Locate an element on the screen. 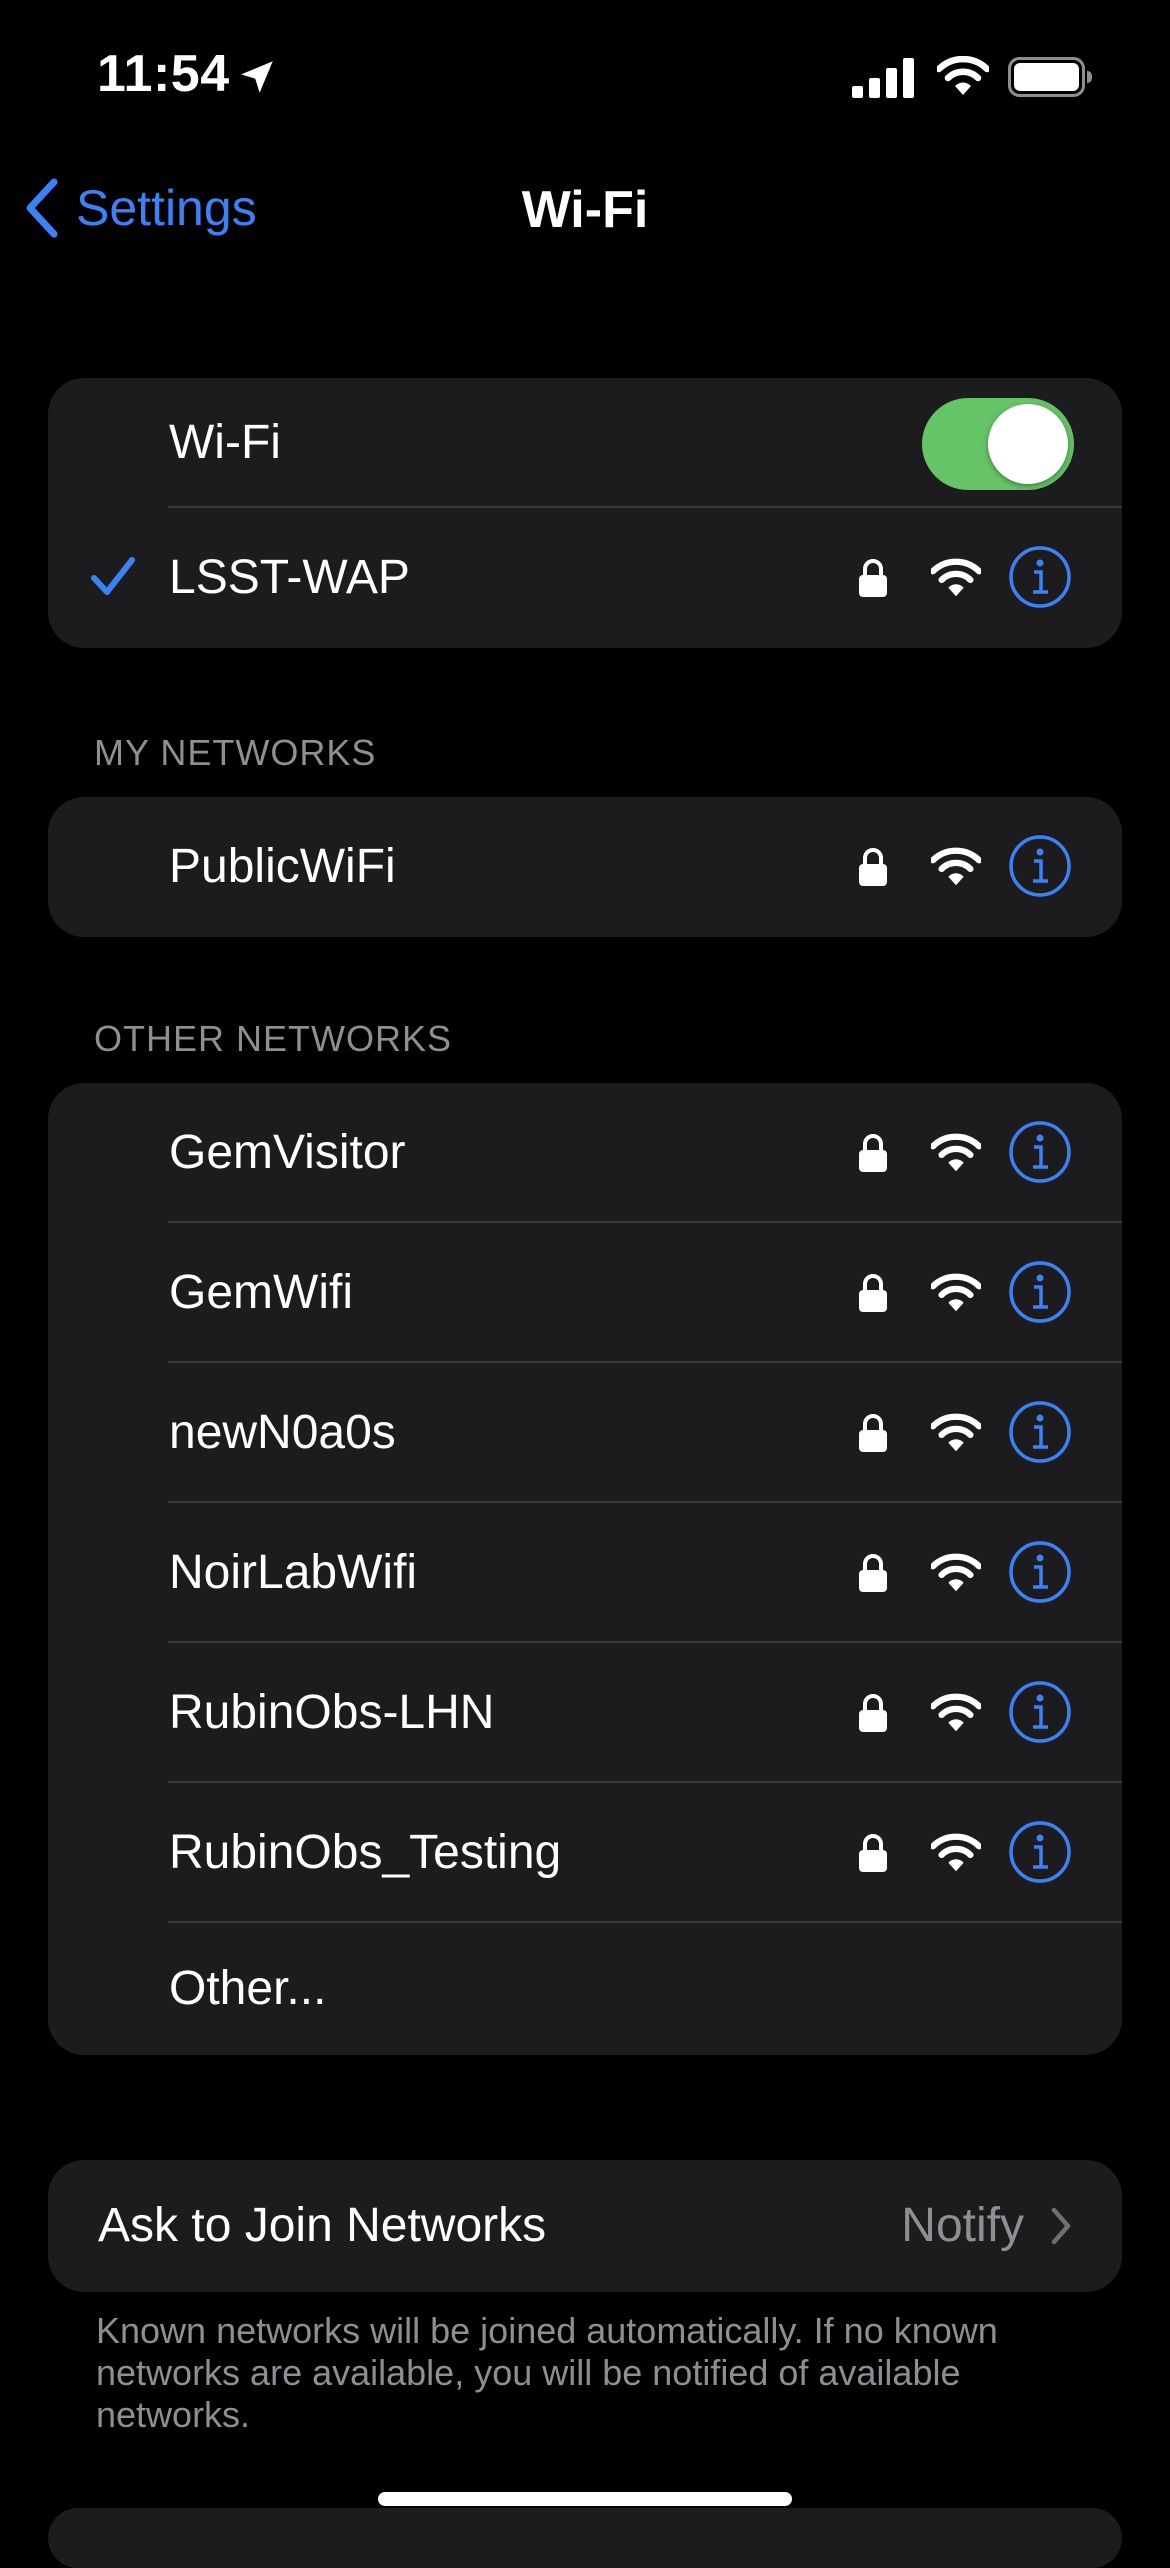  checkmark-icon is located at coordinates (113, 577).